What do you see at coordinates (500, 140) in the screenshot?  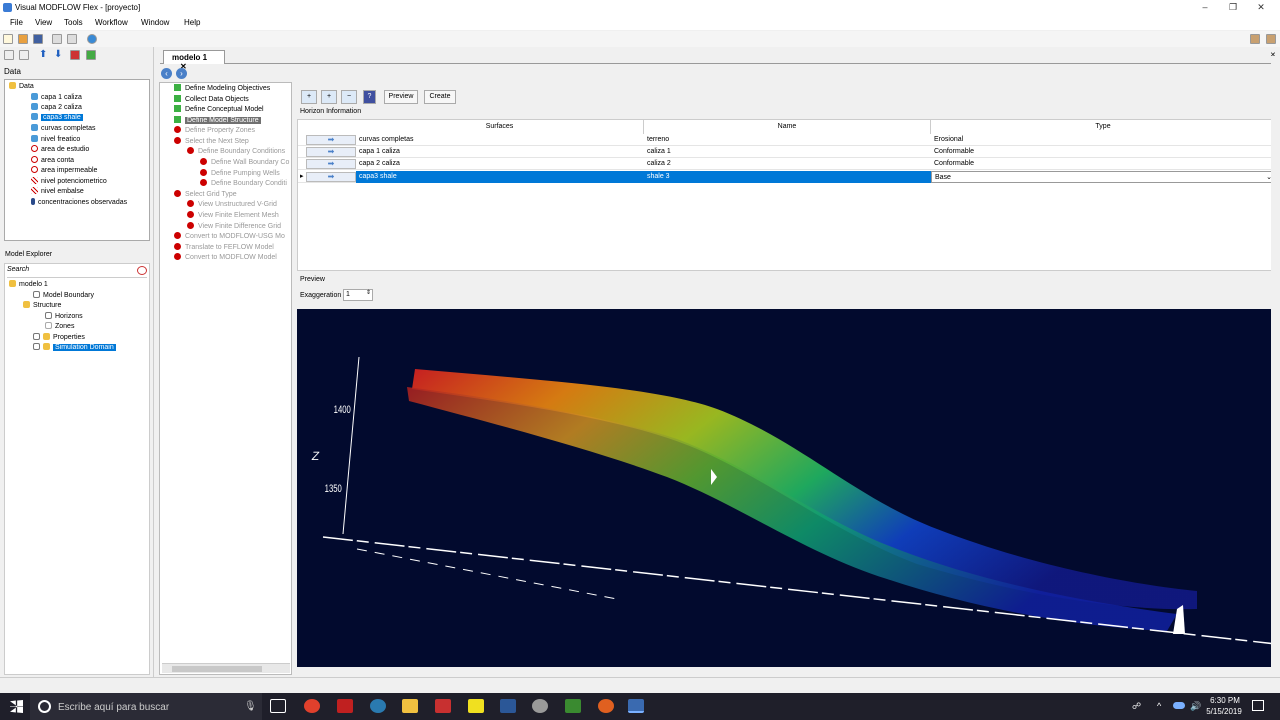 I see `cell-surface: curvas completas` at bounding box center [500, 140].